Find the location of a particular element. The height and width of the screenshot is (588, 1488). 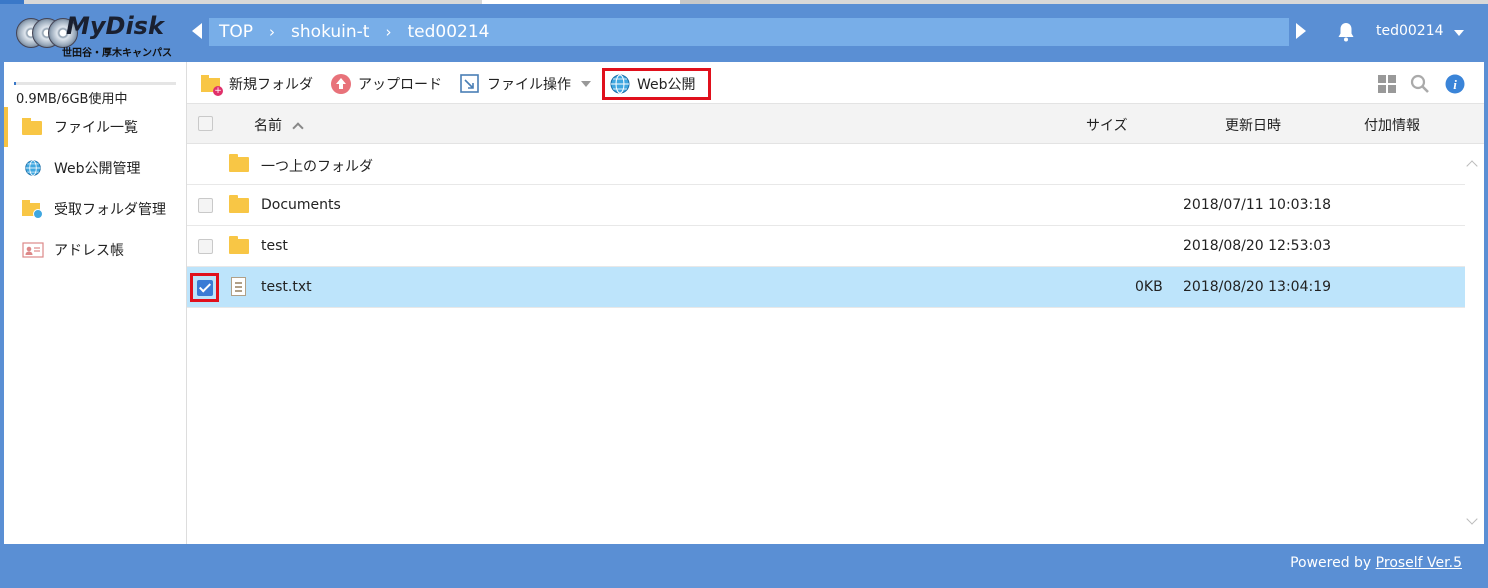

web-publish-label: Web公開 is located at coordinates (666, 85).